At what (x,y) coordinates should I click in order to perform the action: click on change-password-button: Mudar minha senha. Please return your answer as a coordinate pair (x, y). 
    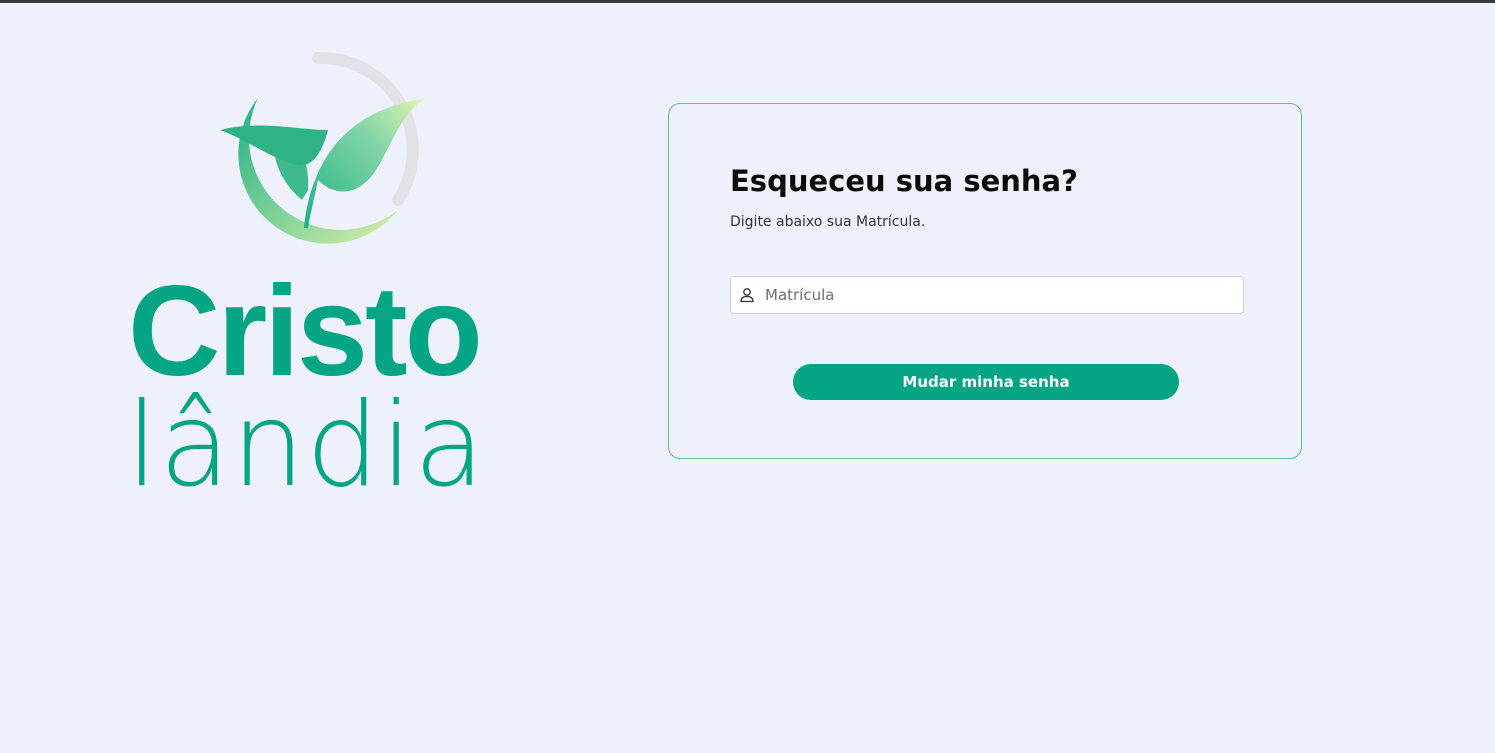
    Looking at the image, I should click on (986, 382).